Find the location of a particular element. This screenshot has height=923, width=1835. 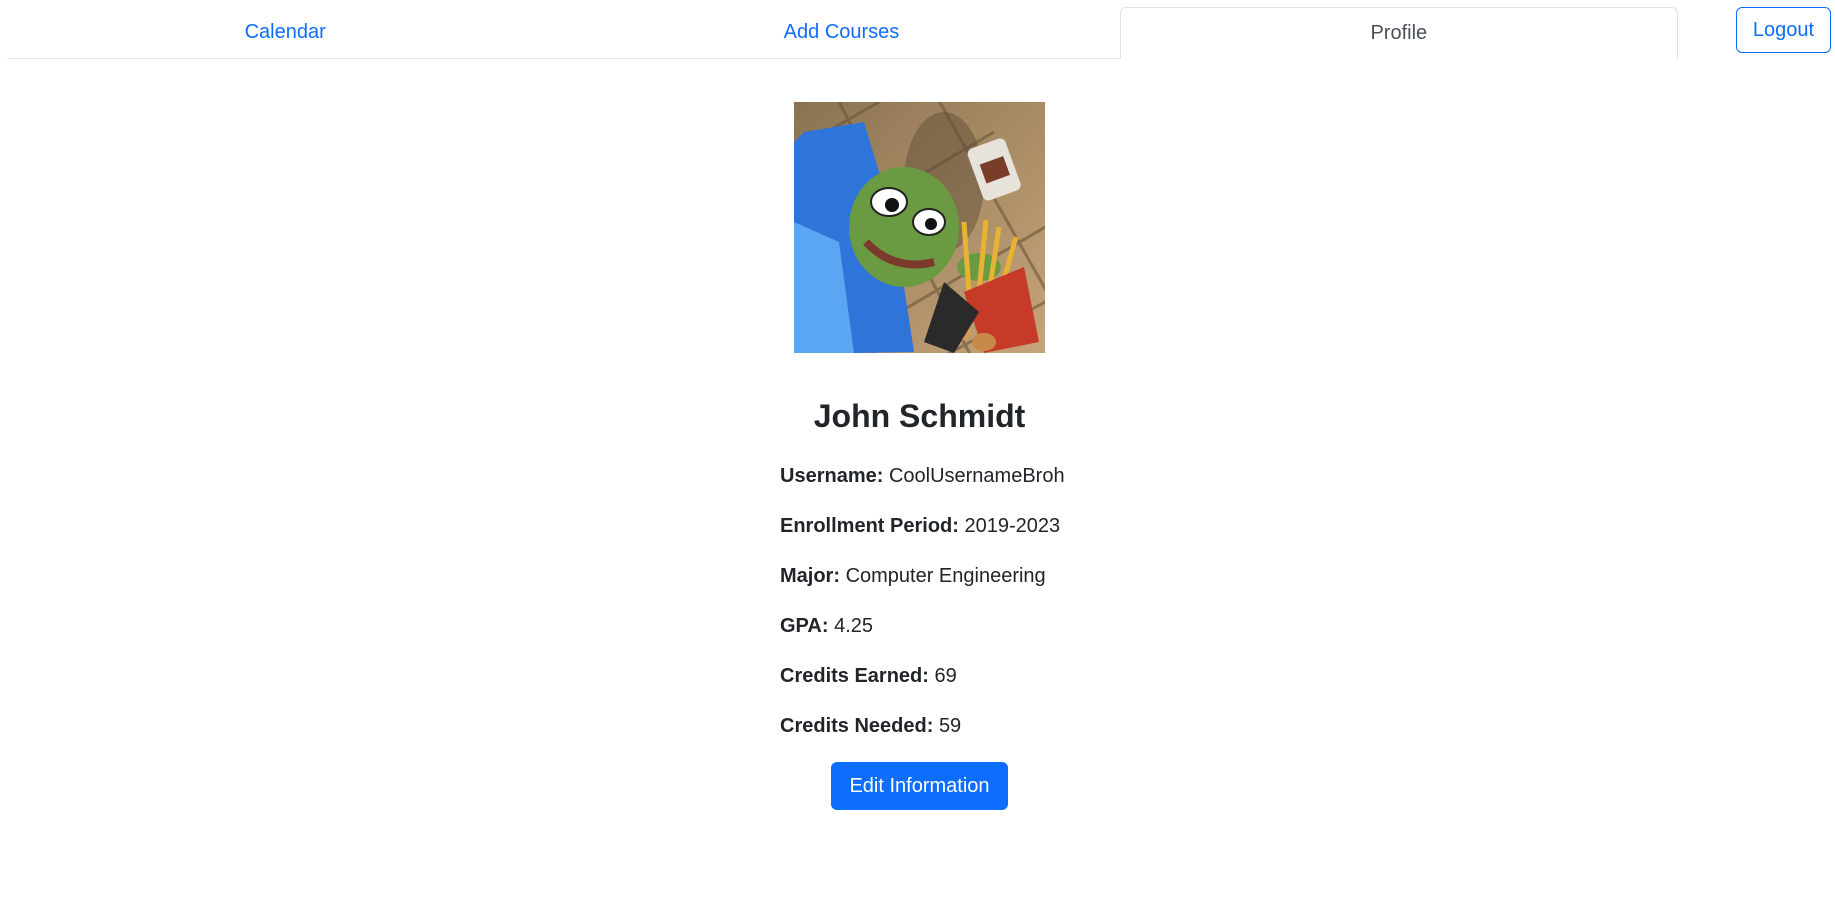

top-navigation: Calendar Add Courses Profile Logout is located at coordinates (917, 35).